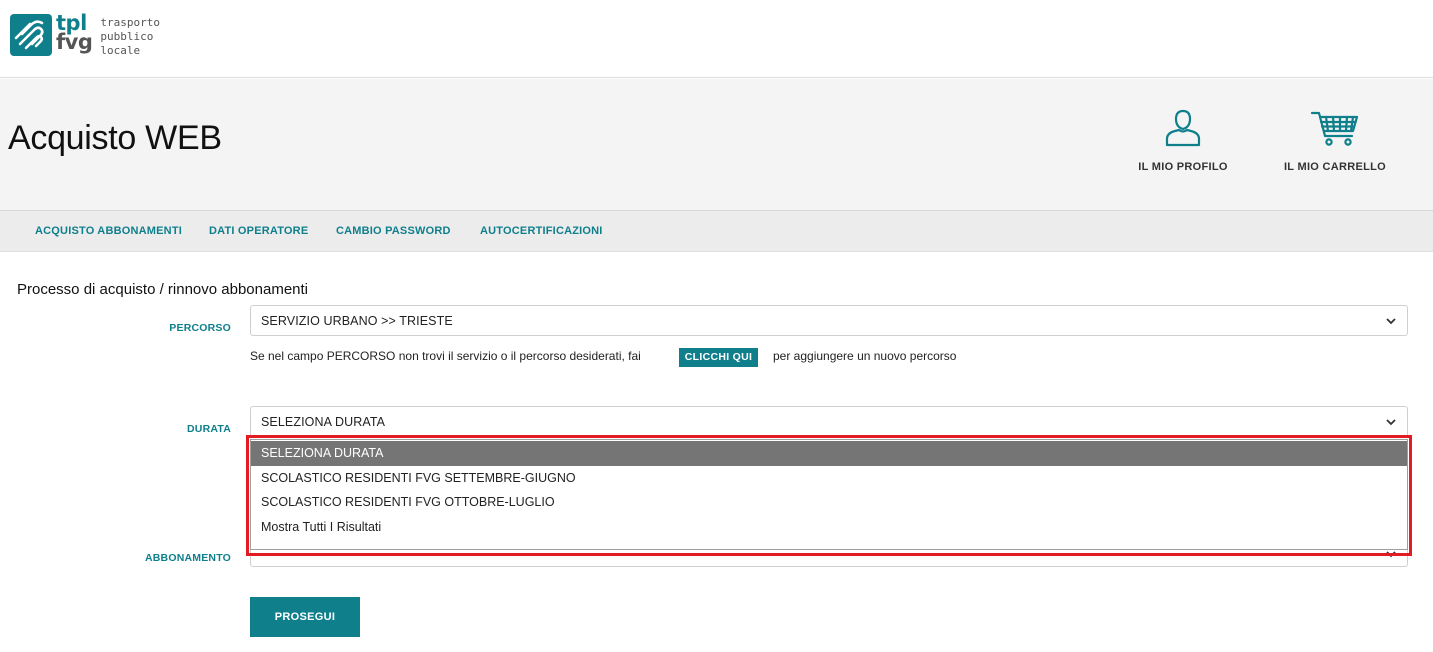 This screenshot has width=1433, height=652. What do you see at coordinates (323, 422) in the screenshot?
I see `durata-value: SELEZIONA DURATA` at bounding box center [323, 422].